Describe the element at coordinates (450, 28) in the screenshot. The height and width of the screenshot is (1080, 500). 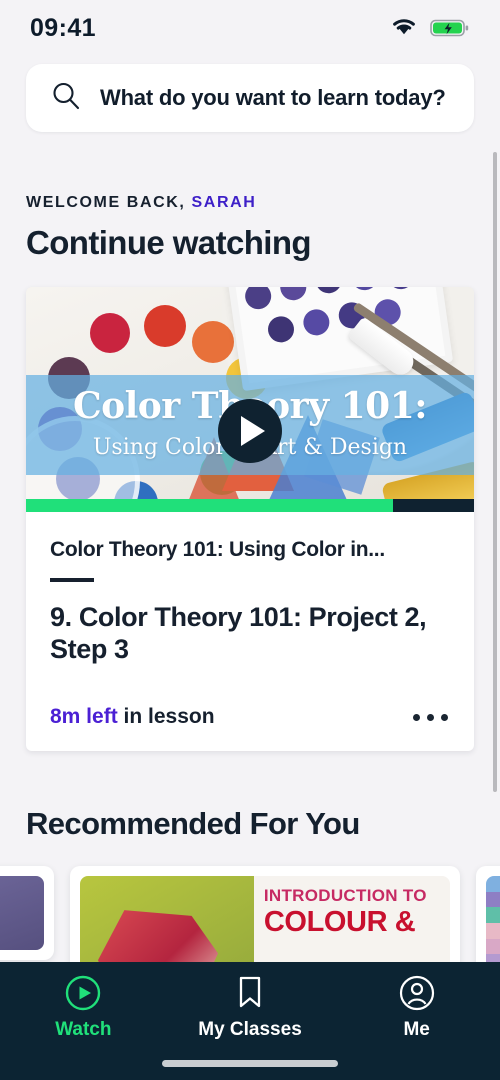
I see `battery-charging-icon` at that location.